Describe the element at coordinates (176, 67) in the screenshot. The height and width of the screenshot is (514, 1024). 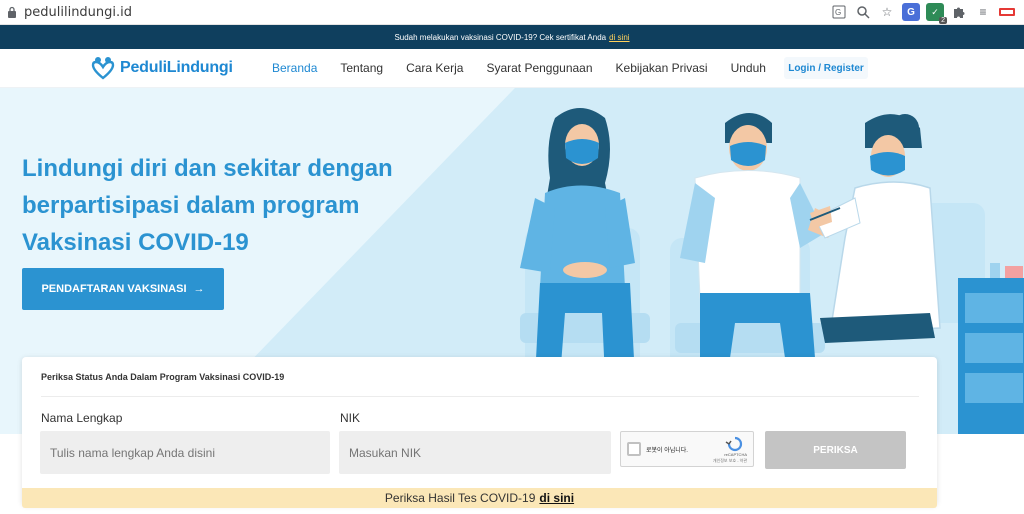
I see `logo-text: PeduliLindungi` at that location.